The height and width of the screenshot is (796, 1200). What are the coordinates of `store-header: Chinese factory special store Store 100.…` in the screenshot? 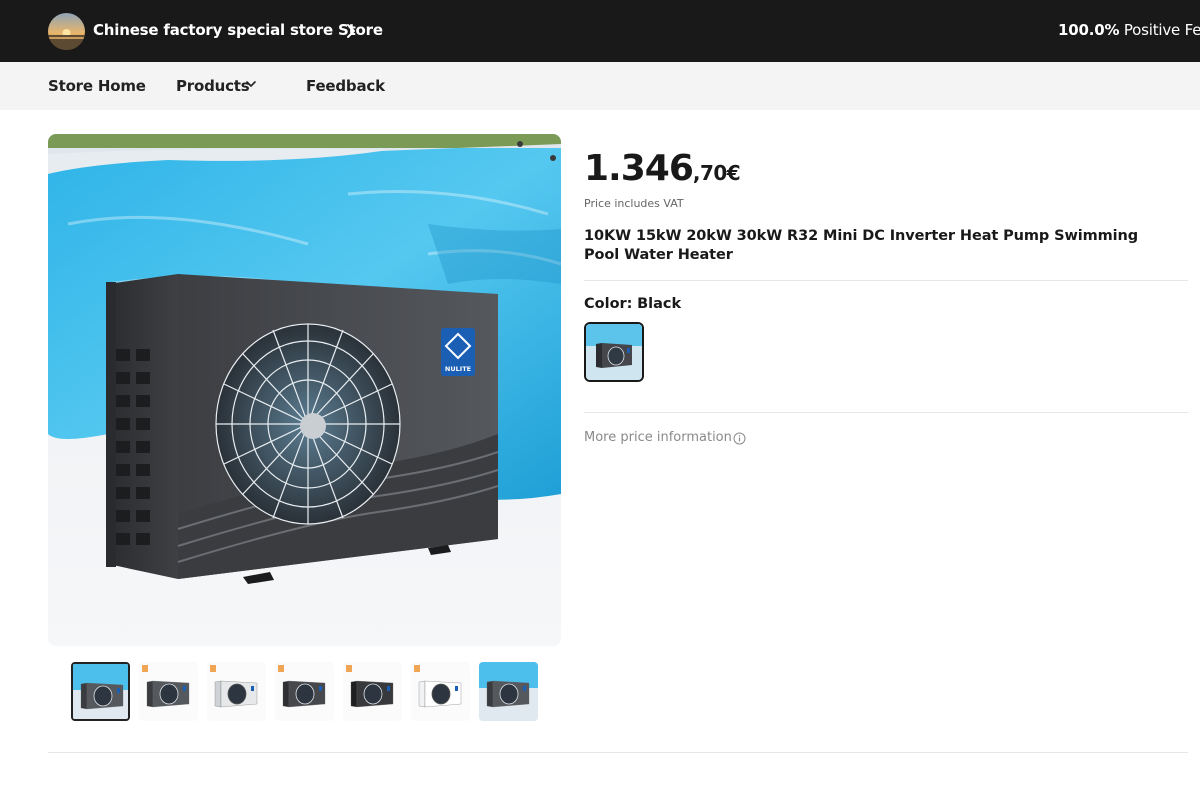 It's located at (600, 31).